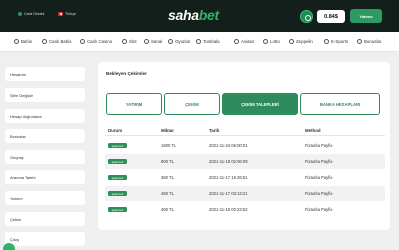 The image size is (399, 250). I want to click on bonus-icon, so click(359, 41).